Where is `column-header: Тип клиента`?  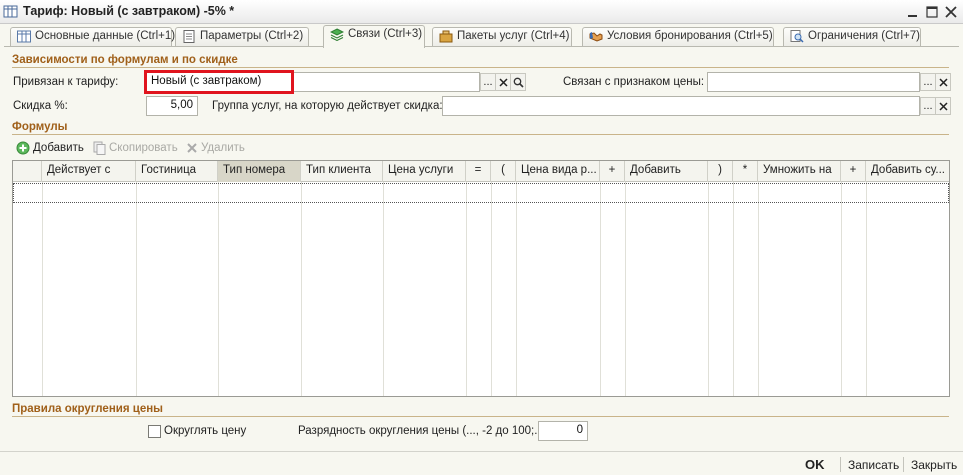
column-header: Тип клиента is located at coordinates (342, 171).